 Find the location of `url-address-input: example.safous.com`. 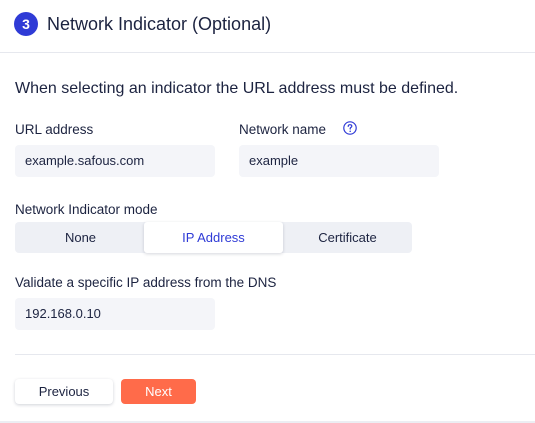

url-address-input: example.safous.com is located at coordinates (115, 161).